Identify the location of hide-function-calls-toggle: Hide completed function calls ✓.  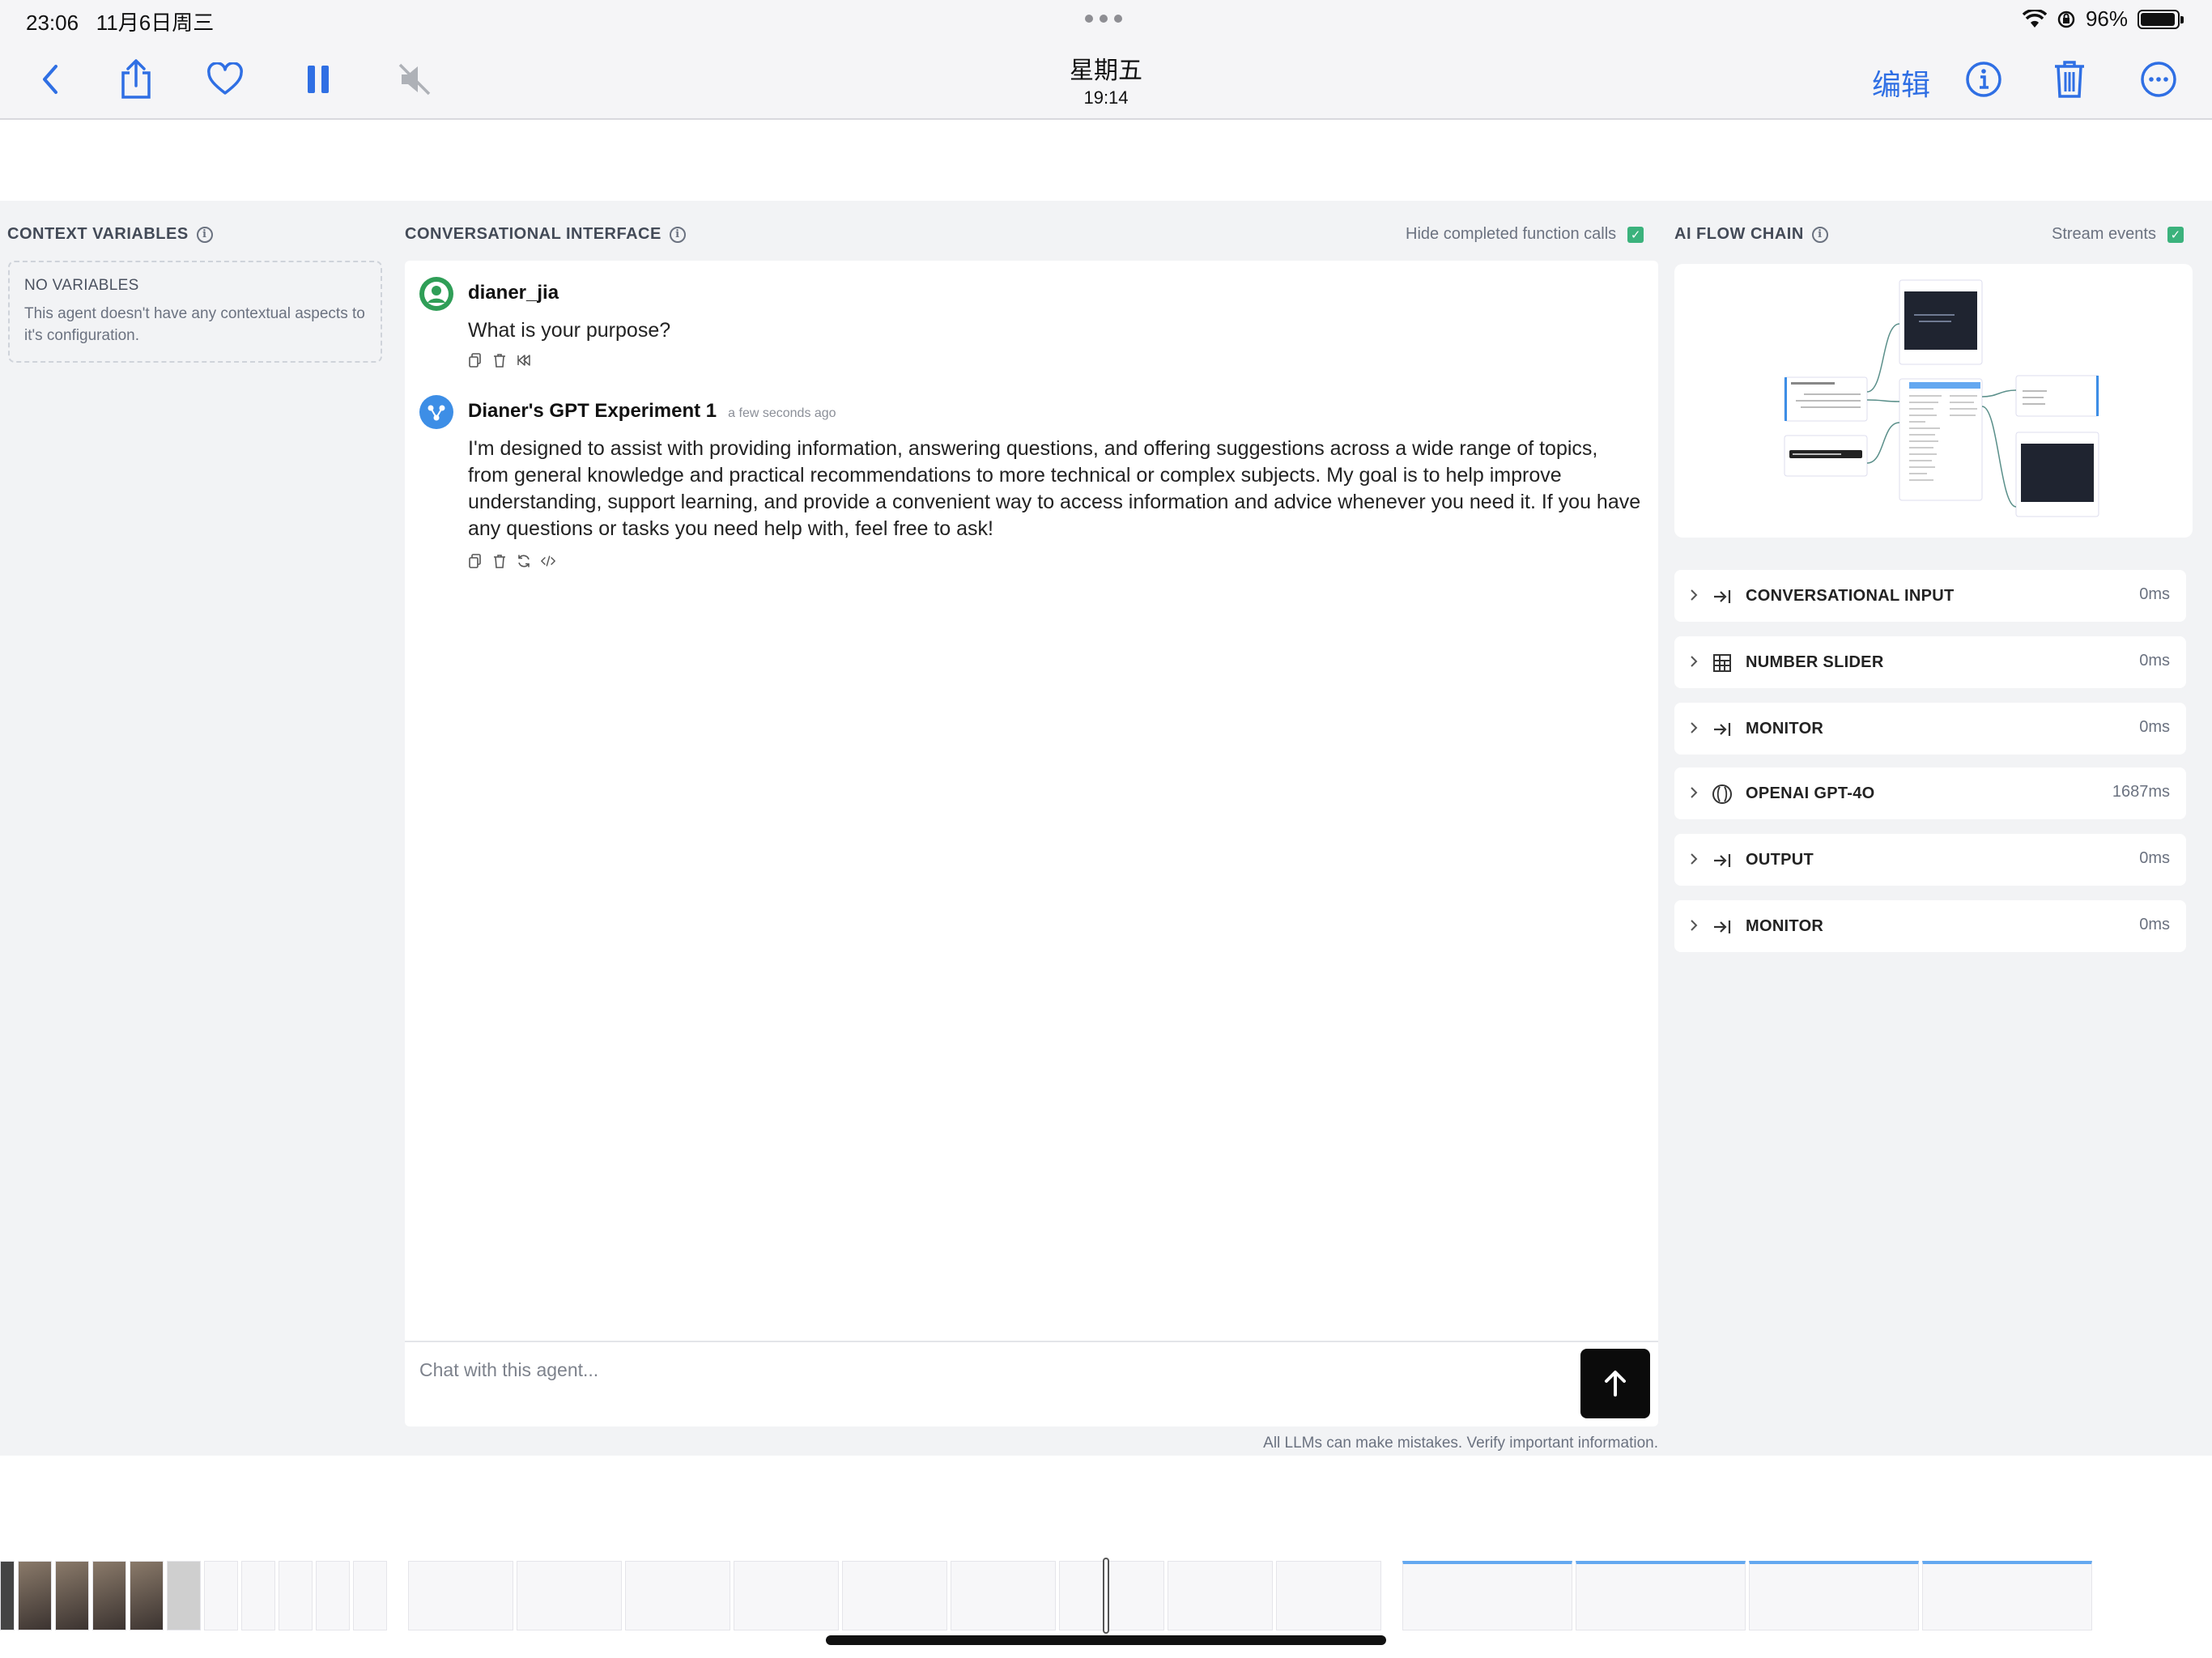
(1525, 234).